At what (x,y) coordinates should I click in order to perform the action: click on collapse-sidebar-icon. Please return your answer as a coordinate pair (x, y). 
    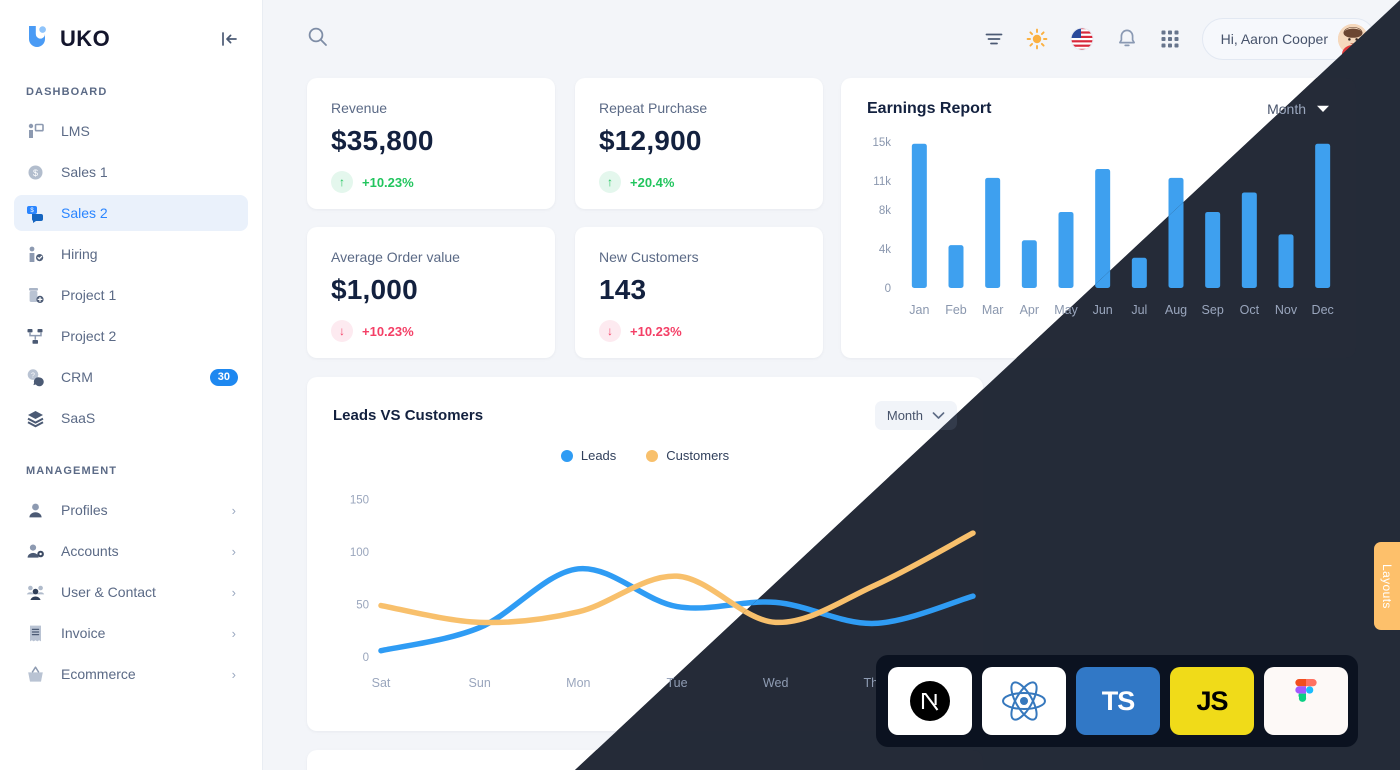
    Looking at the image, I should click on (229, 39).